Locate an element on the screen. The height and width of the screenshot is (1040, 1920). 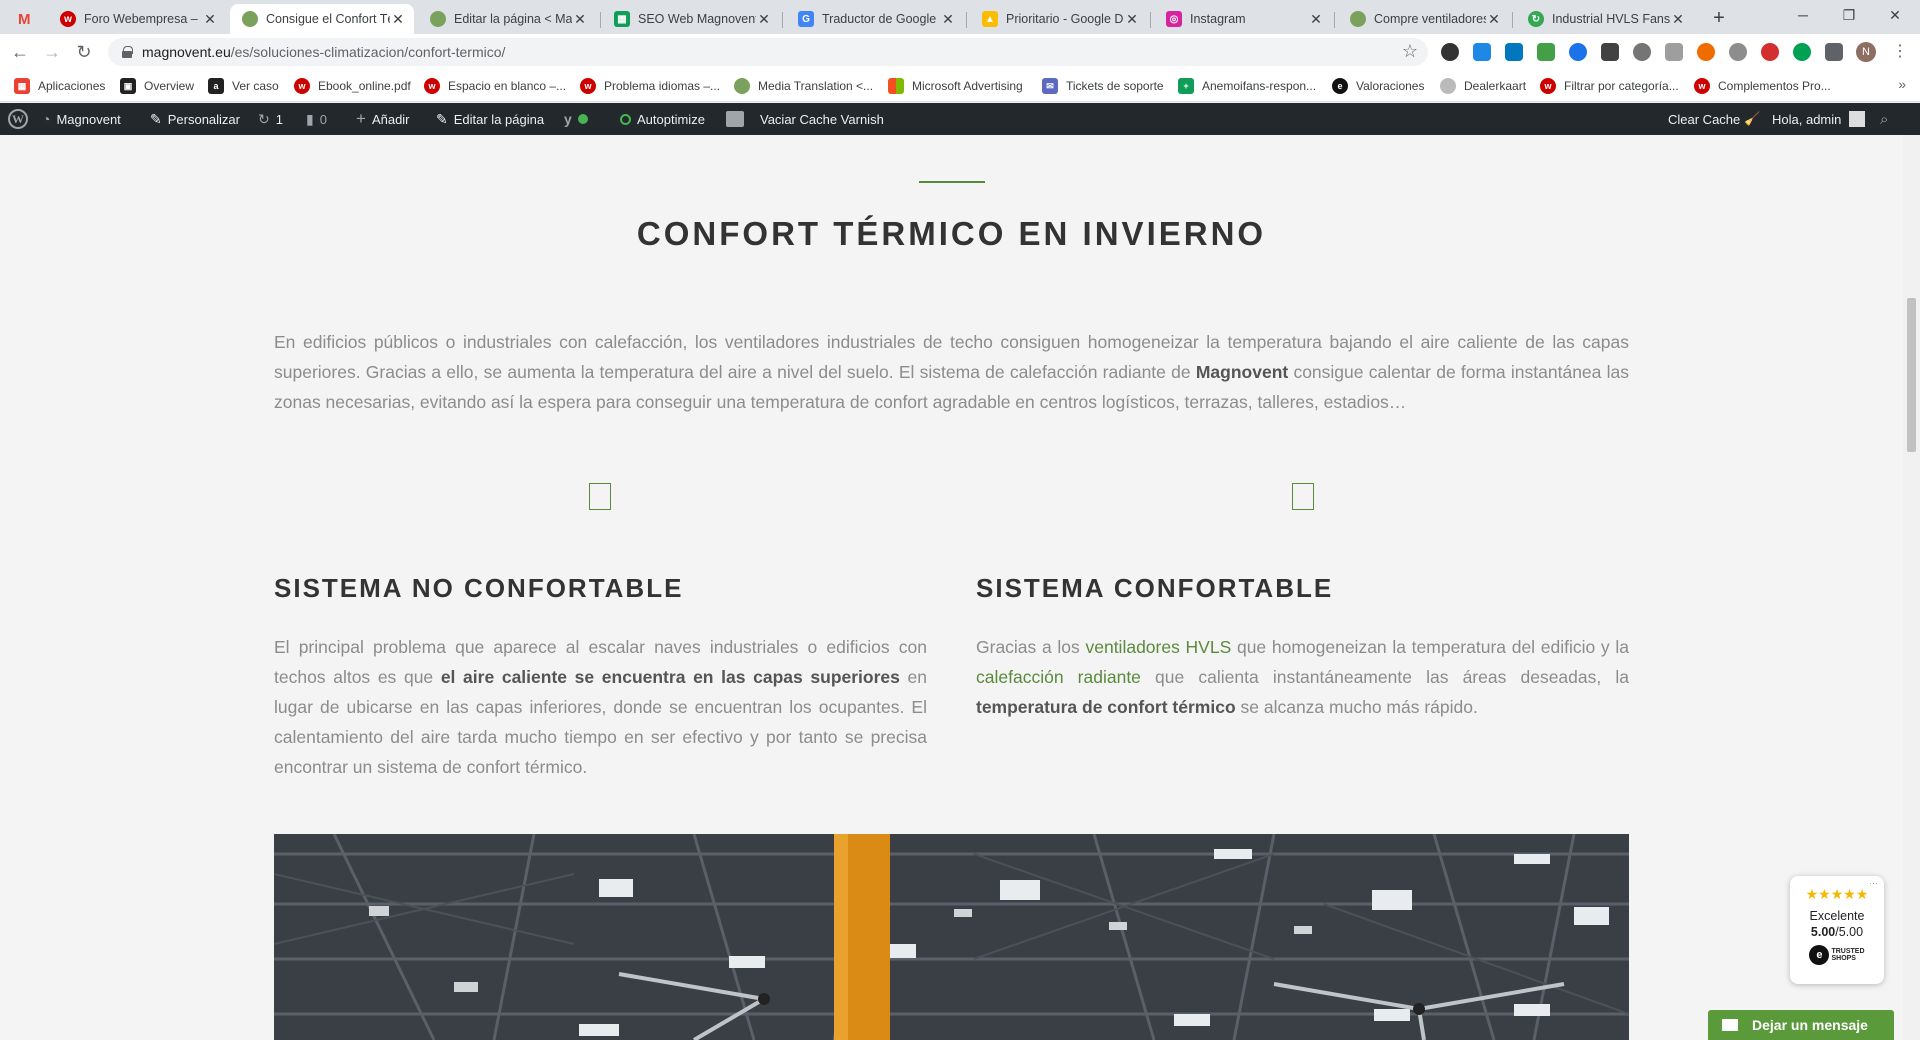
wp-varnish: Vaciar Cache Varnish is located at coordinates (805, 119).